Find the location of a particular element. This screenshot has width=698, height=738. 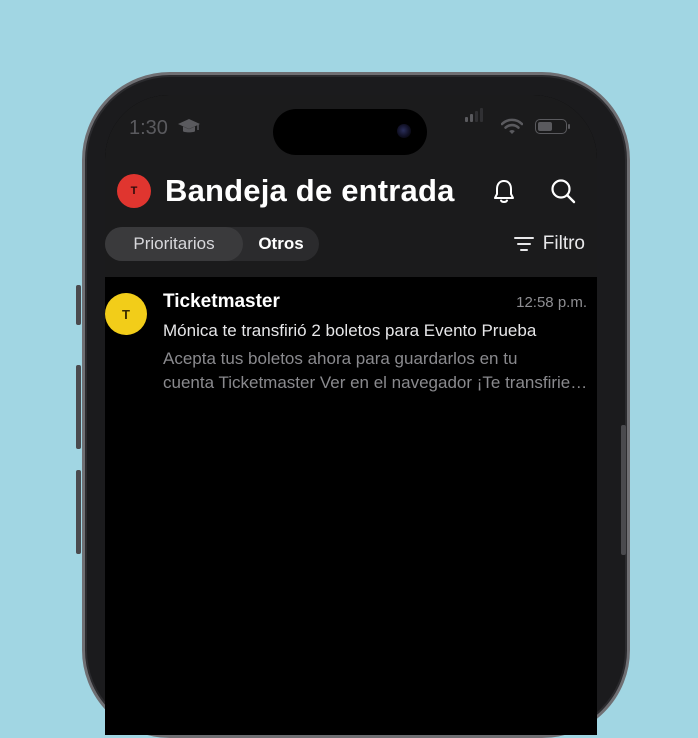

side-button-volume-up is located at coordinates (78, 407).